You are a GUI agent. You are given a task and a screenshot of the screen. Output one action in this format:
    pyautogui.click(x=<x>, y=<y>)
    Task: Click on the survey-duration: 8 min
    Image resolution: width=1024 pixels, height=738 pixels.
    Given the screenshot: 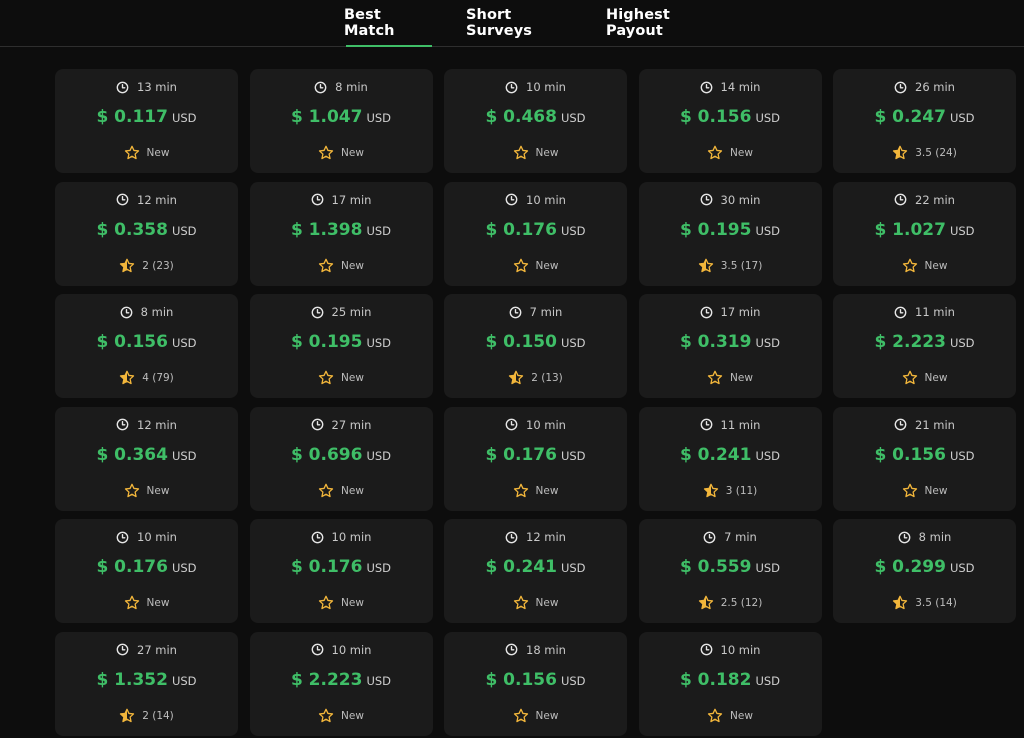 What is the action you would take?
    pyautogui.click(x=341, y=87)
    